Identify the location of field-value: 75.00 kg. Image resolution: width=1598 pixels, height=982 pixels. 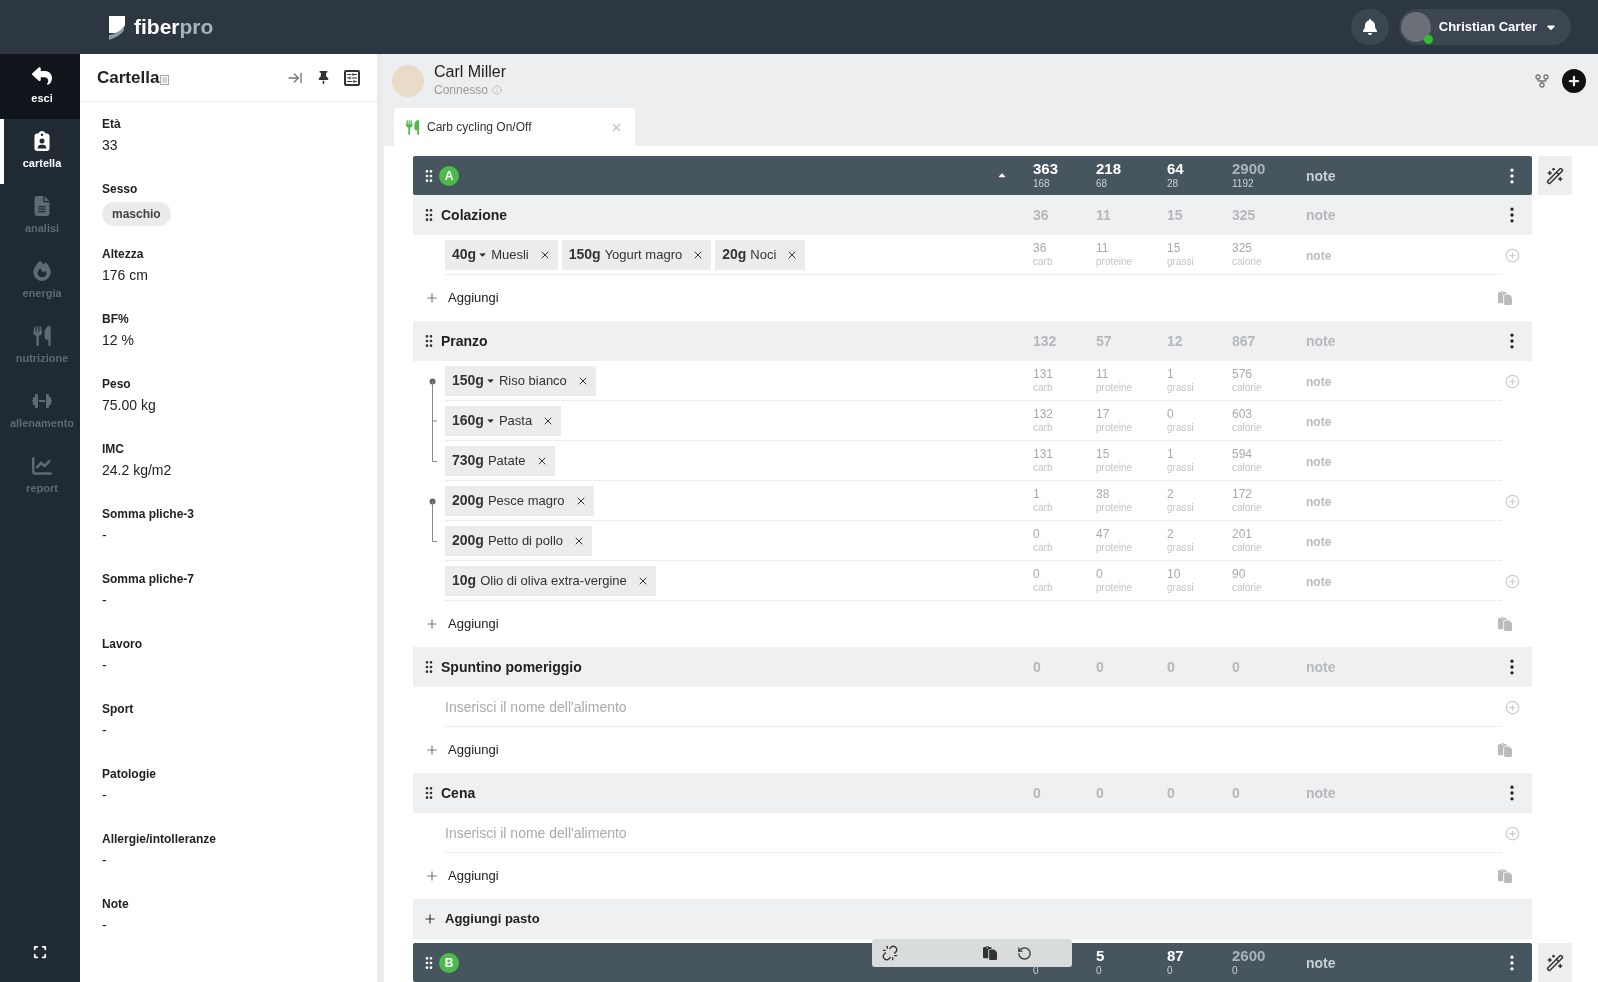
(129, 405).